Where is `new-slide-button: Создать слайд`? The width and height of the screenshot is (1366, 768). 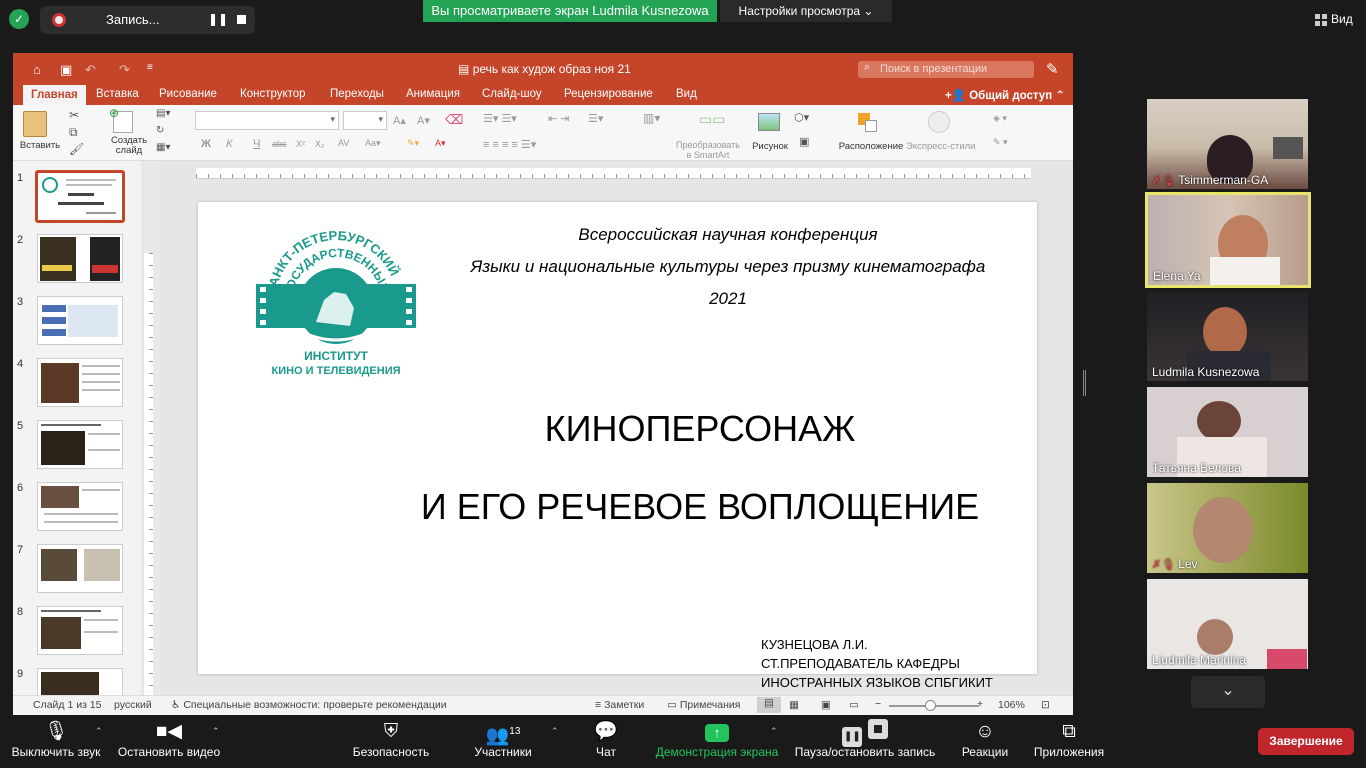
new-slide-button: Создать слайд is located at coordinates (129, 146).